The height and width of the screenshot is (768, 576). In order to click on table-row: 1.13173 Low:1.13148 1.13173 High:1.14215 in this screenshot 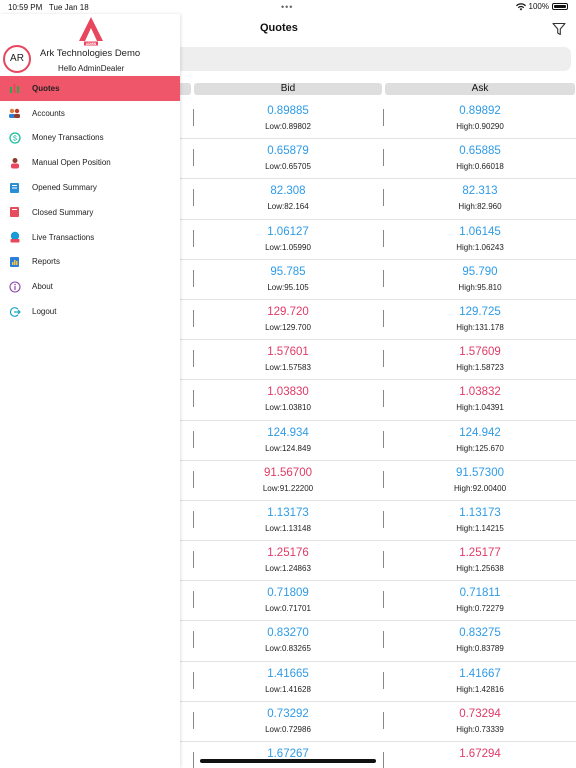, I will do `click(378, 521)`.